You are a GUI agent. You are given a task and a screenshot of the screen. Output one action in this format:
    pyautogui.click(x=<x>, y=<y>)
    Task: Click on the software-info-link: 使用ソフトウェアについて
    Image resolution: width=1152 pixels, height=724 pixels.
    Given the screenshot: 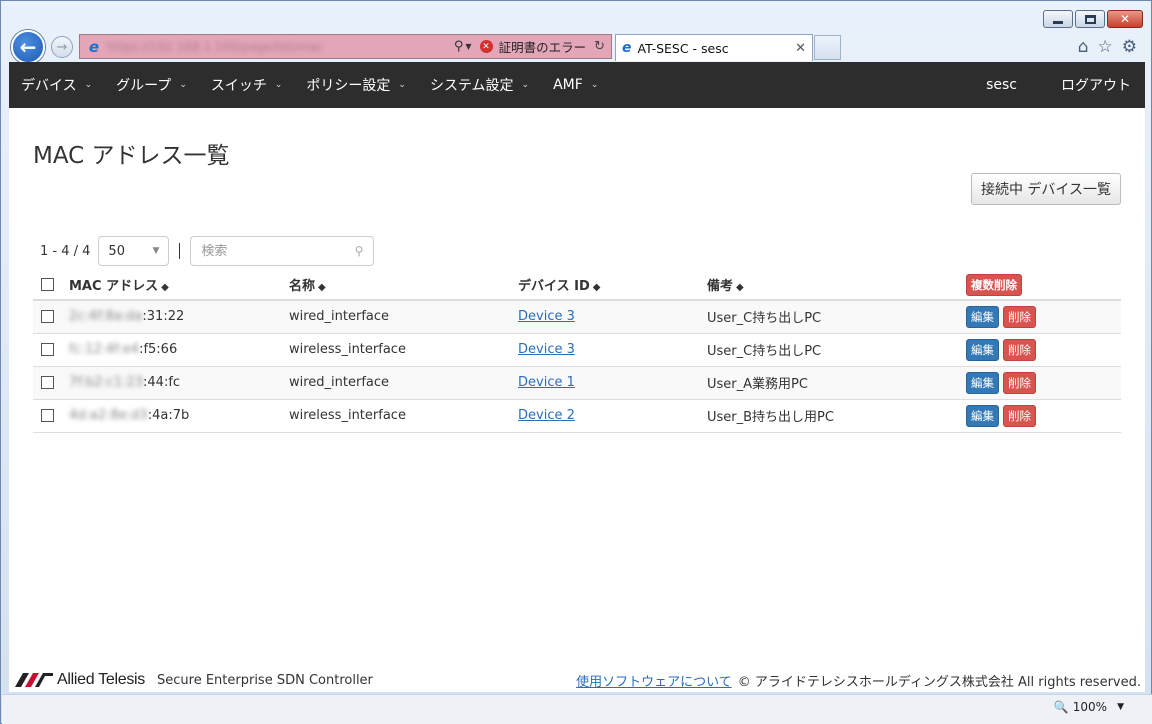 What is the action you would take?
    pyautogui.click(x=654, y=680)
    